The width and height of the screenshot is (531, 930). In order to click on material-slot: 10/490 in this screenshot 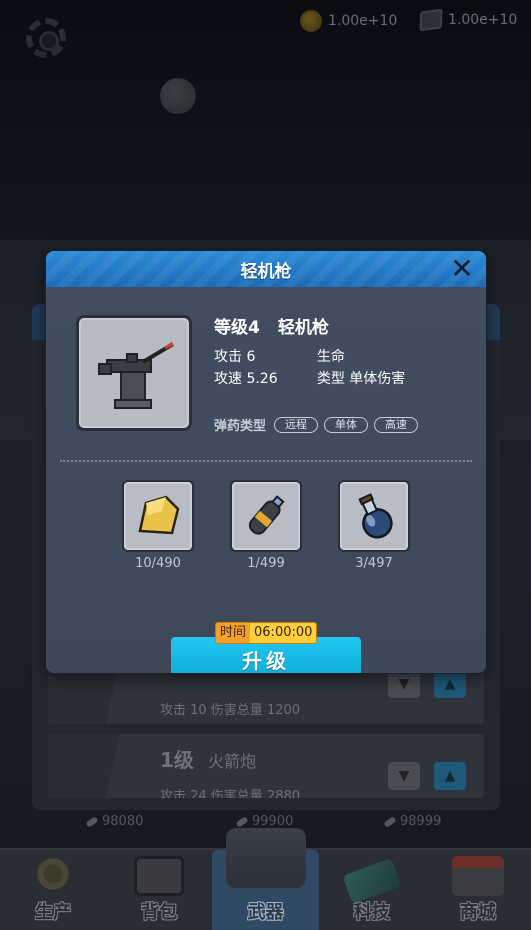, I will do `click(158, 525)`.